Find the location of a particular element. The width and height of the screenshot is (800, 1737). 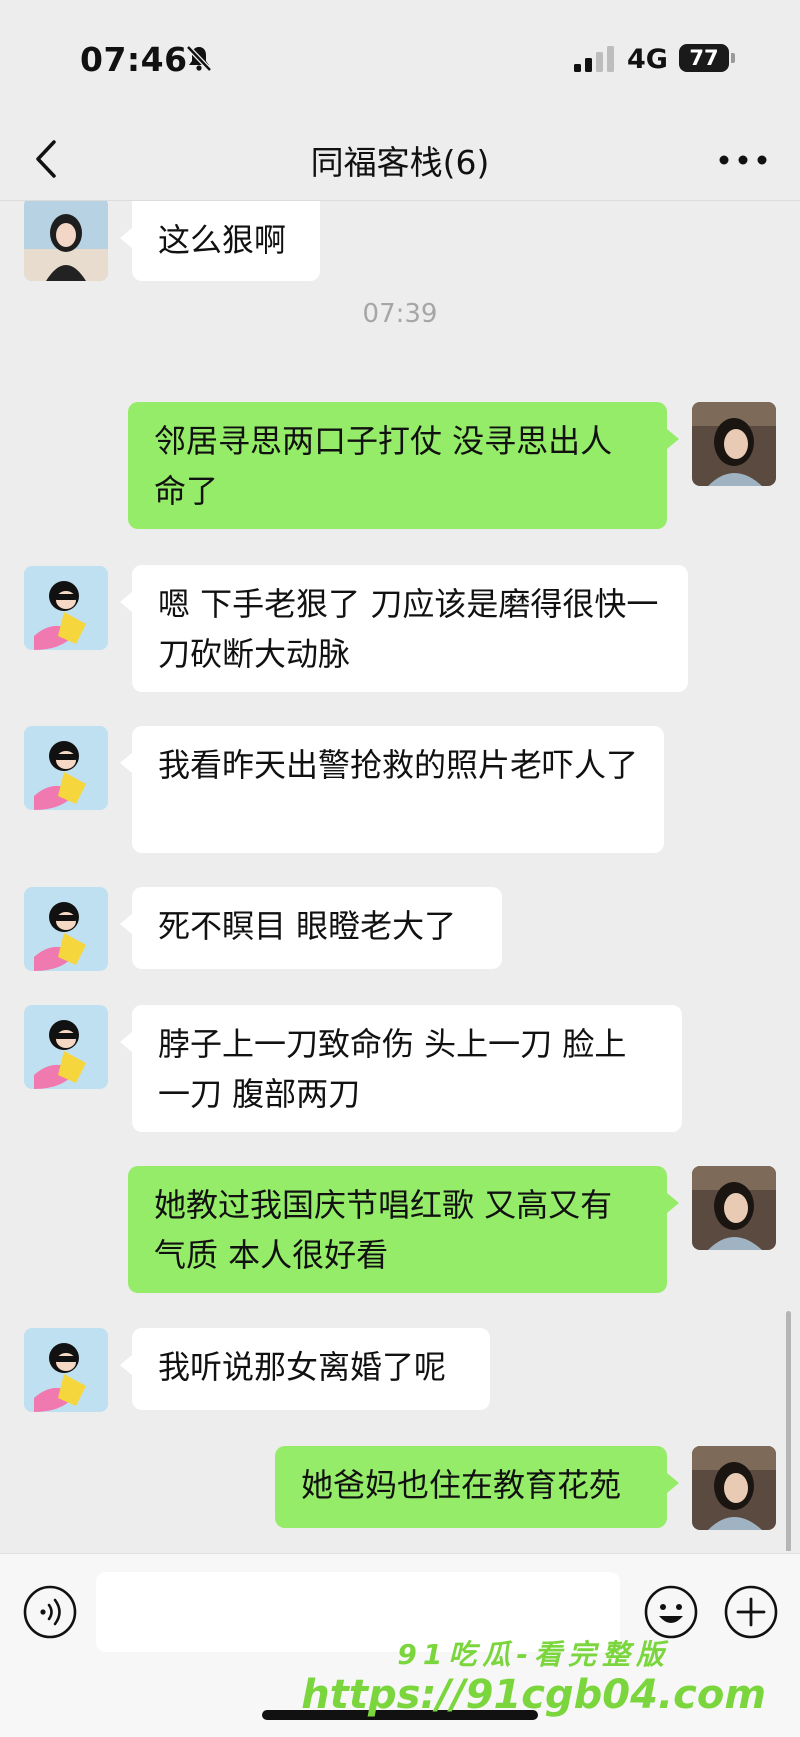

message-bubble: 我听说那女离婚了呢 is located at coordinates (305, 1369).